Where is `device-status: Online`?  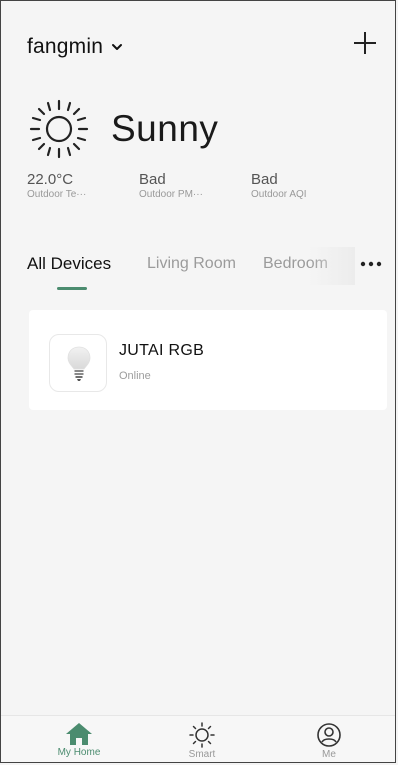 device-status: Online is located at coordinates (135, 376).